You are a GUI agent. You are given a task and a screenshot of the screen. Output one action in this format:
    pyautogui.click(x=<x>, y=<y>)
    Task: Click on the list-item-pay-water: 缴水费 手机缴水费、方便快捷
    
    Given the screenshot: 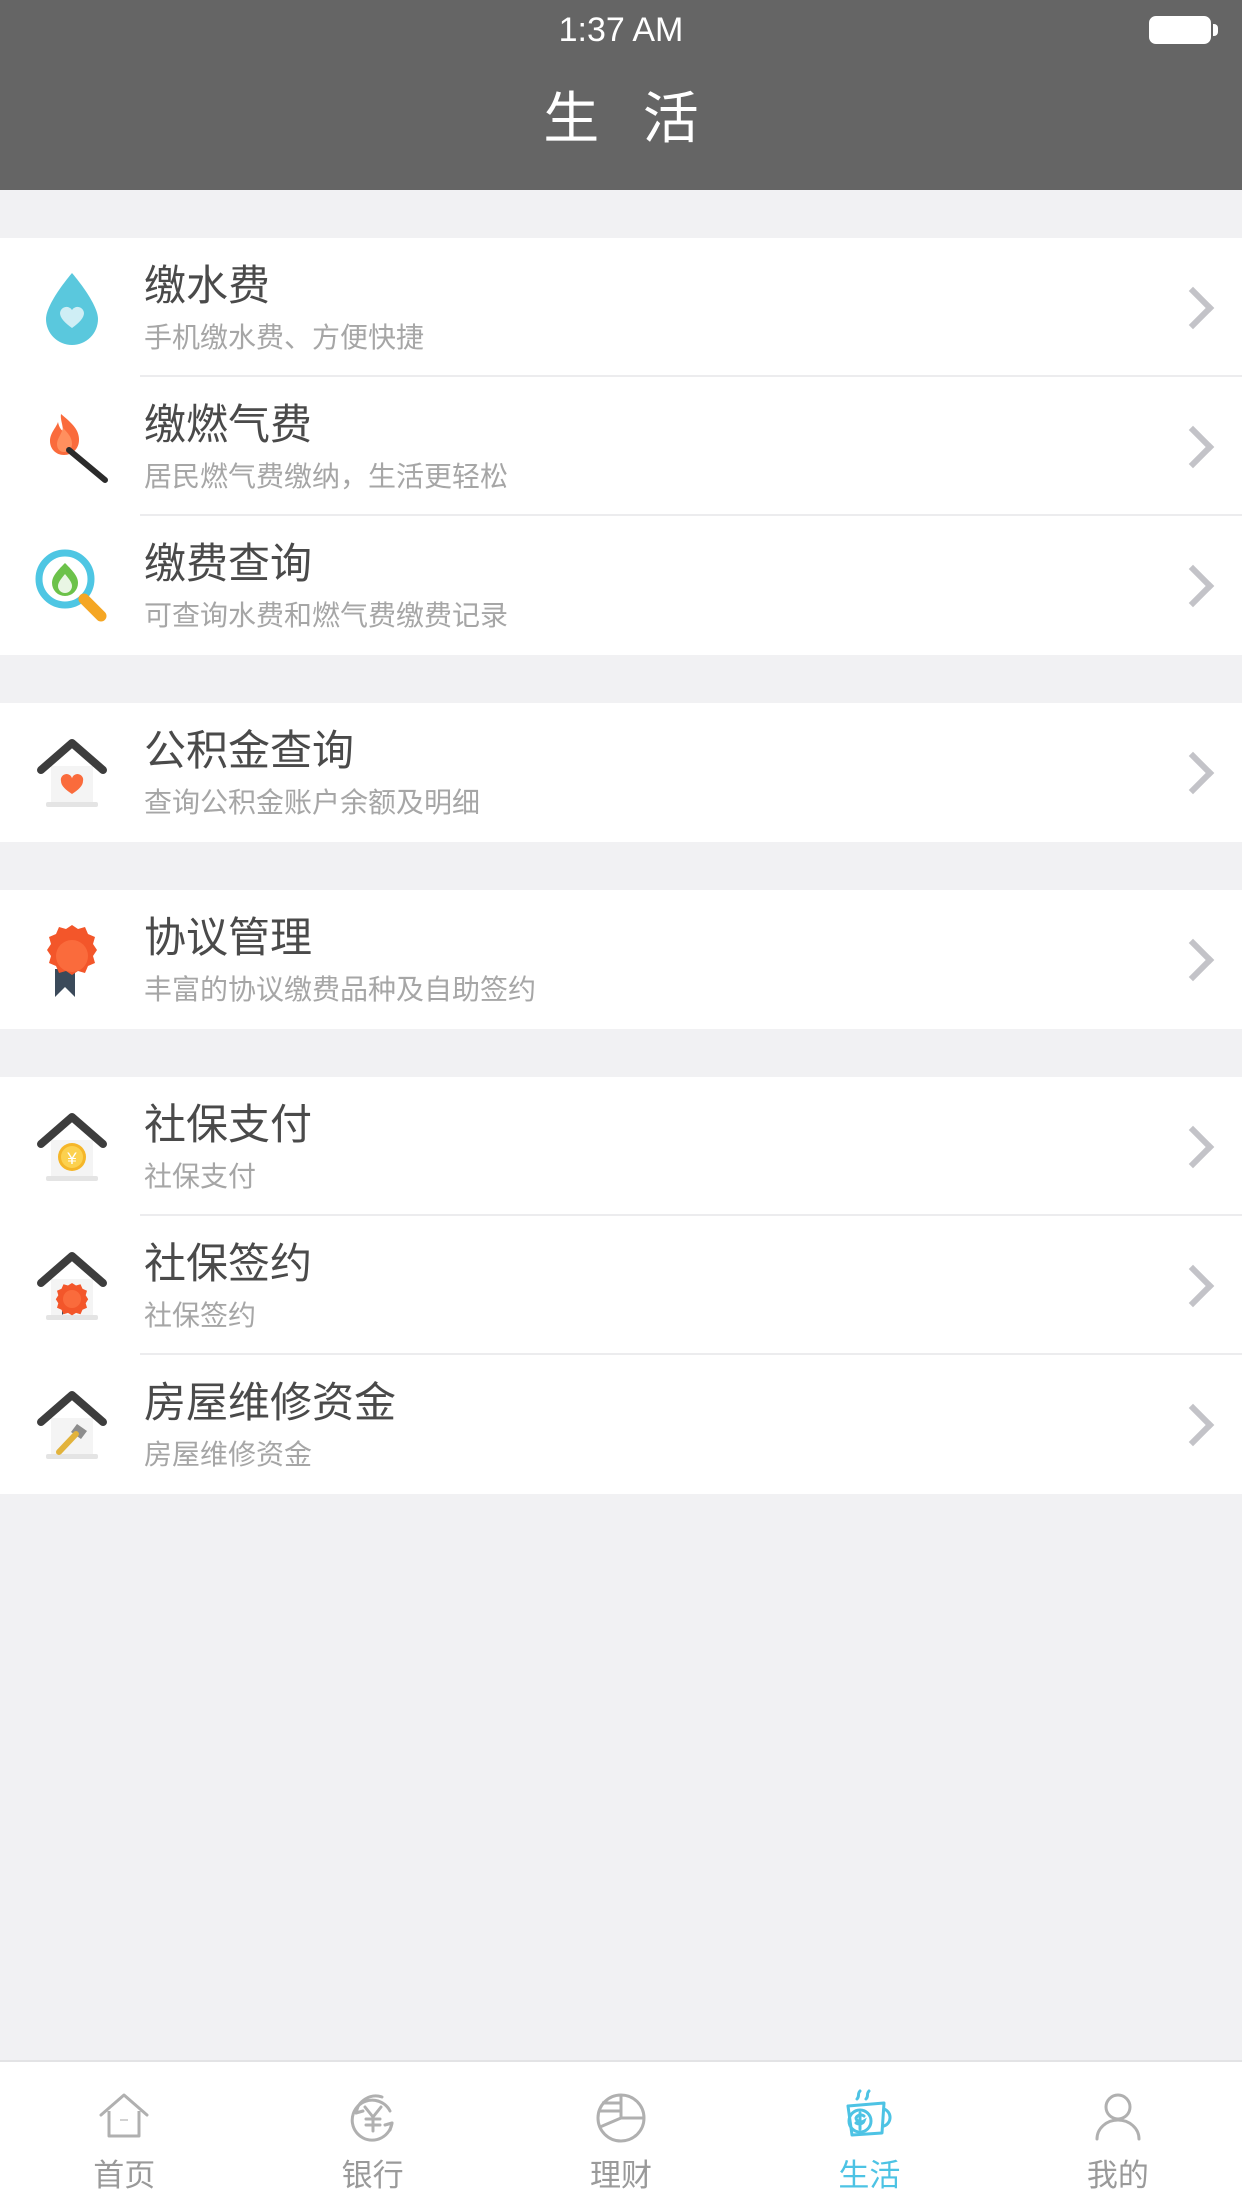 What is the action you would take?
    pyautogui.click(x=621, y=307)
    